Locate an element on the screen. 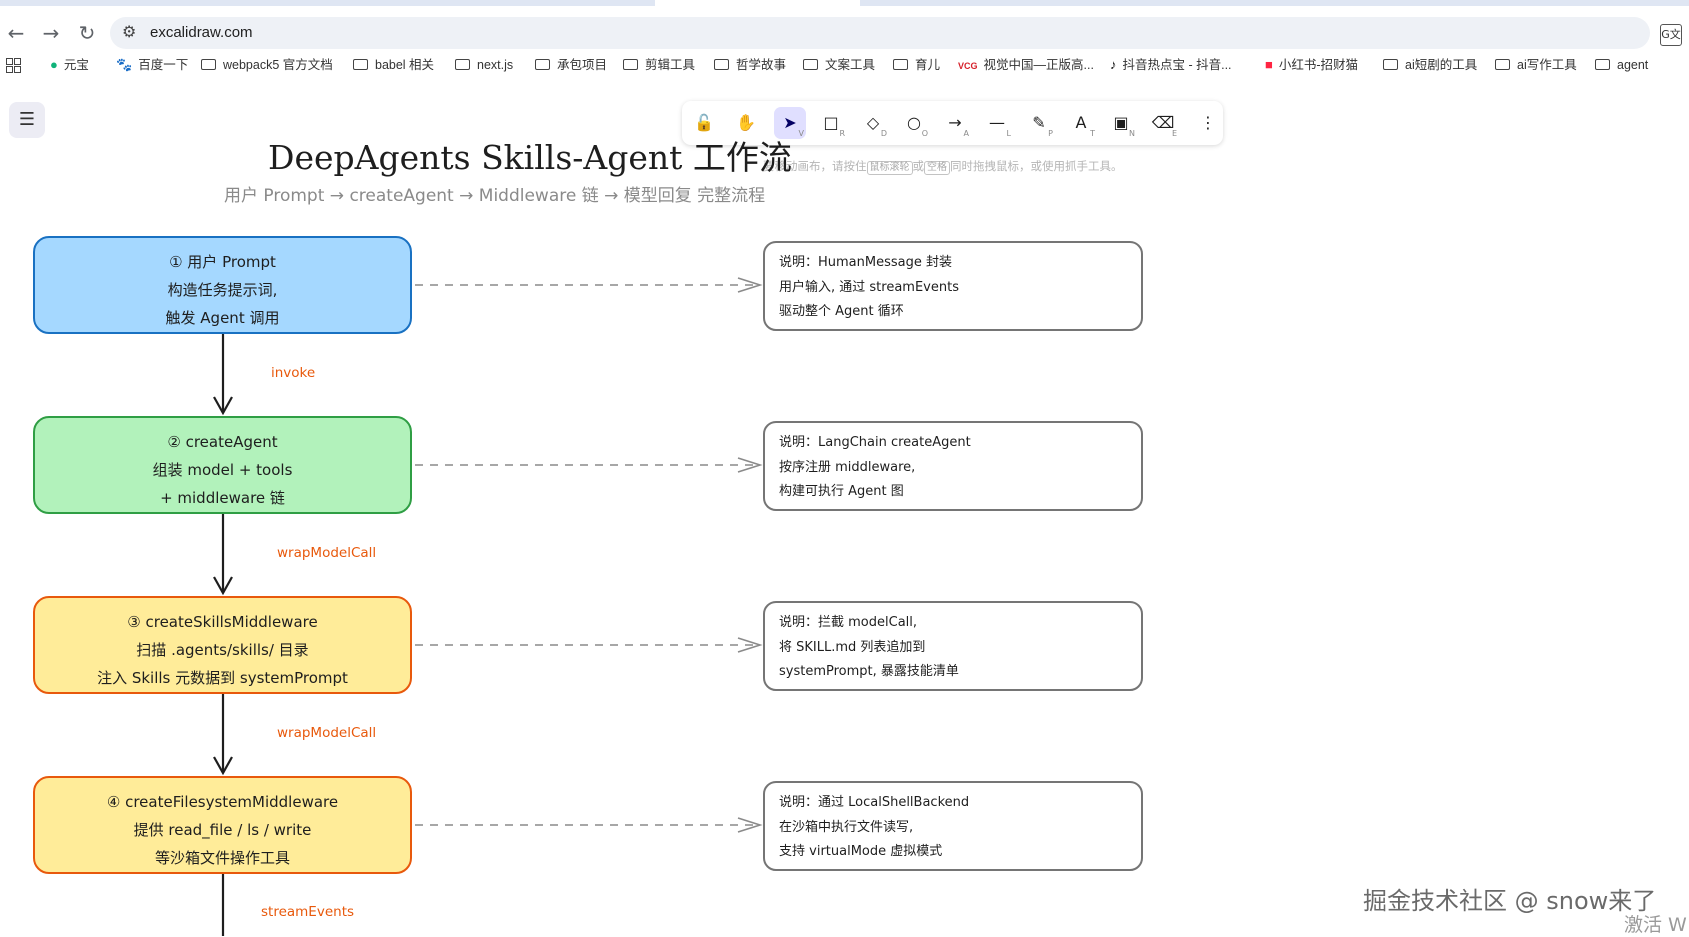 The image size is (1689, 937). step-text-line: 扫描 .agents/skills/ 目录 is located at coordinates (222, 650).